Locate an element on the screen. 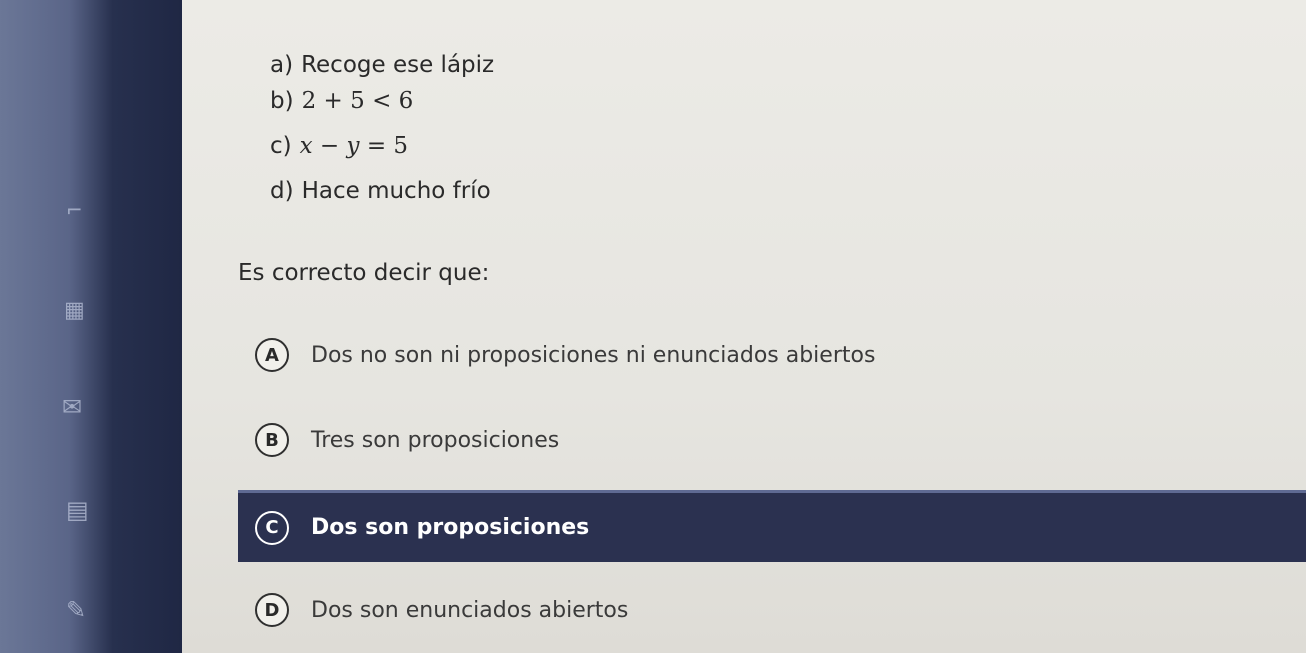 Image resolution: width=1306 pixels, height=653 pixels. answer-option-d: D Dos son enunciados abiertos is located at coordinates (772, 610).